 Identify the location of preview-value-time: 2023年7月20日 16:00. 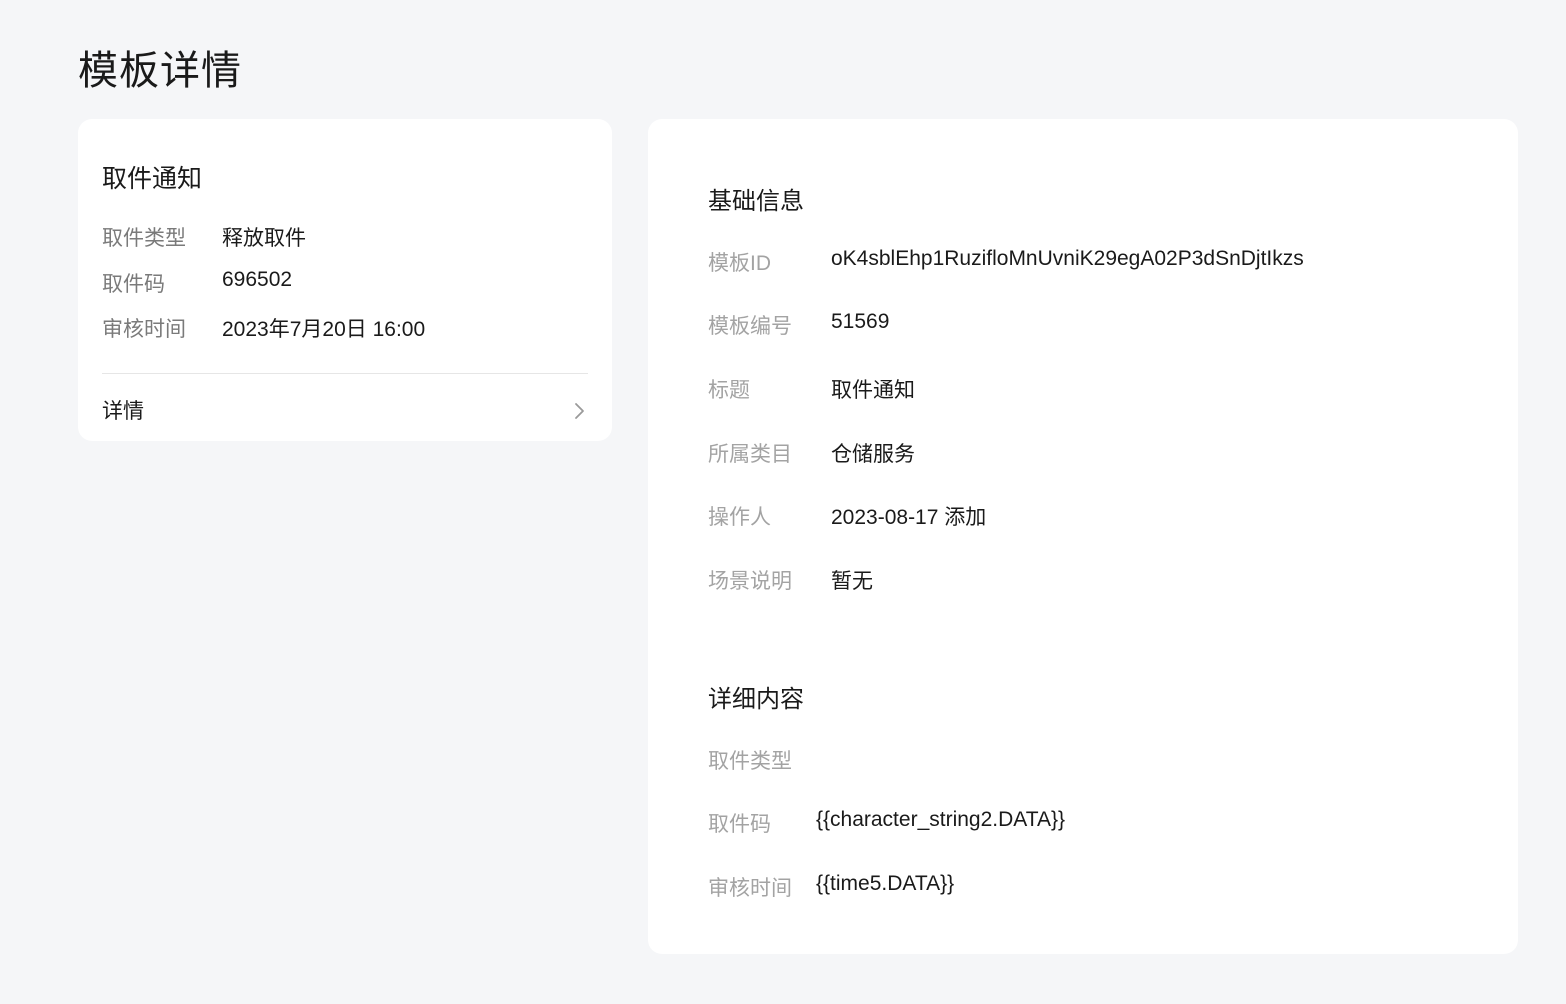
(324, 329).